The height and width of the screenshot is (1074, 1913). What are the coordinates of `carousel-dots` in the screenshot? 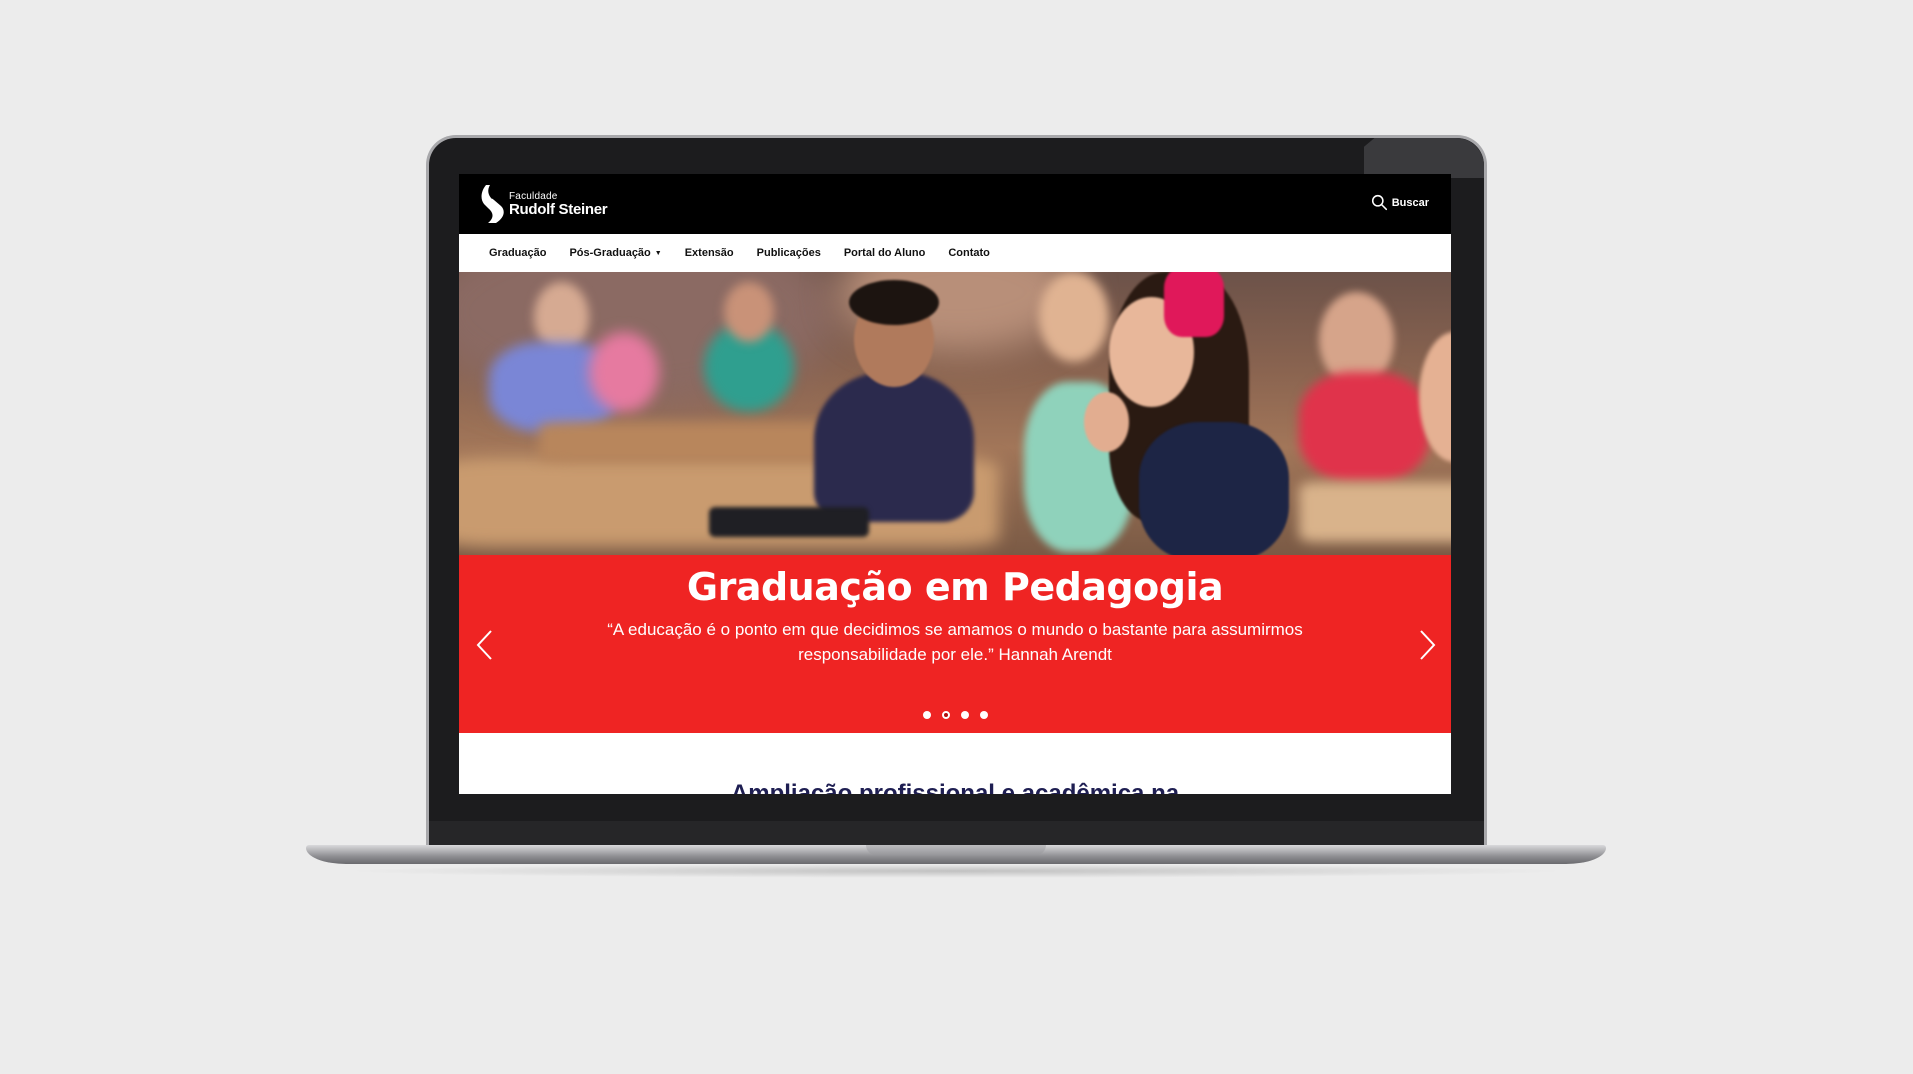 It's located at (955, 715).